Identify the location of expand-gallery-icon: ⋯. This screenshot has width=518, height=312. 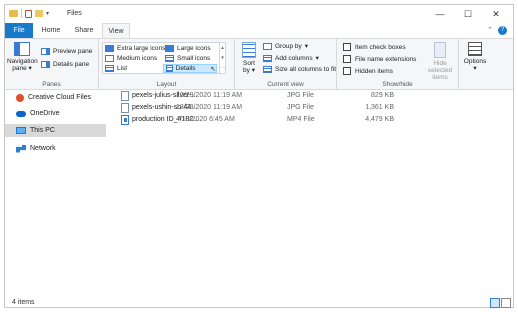
(222, 68).